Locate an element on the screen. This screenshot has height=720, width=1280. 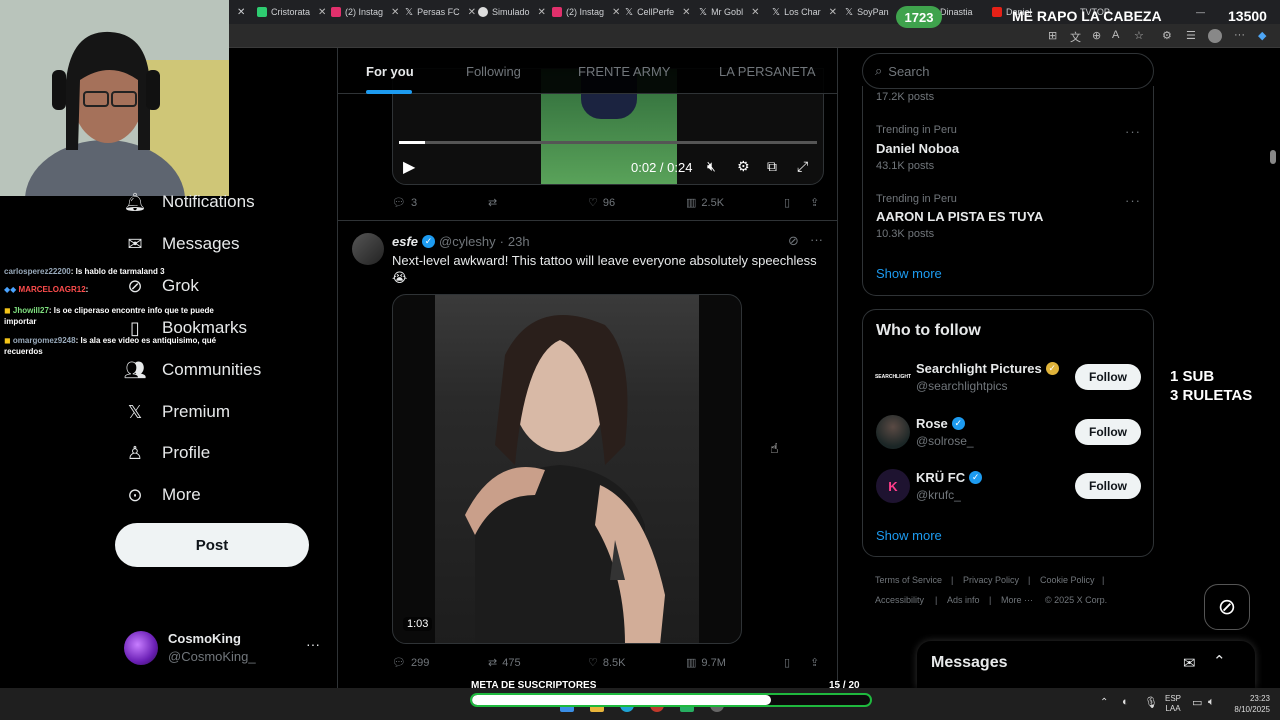
tab-frente-army: FRENTE ARMY is located at coordinates (624, 71).